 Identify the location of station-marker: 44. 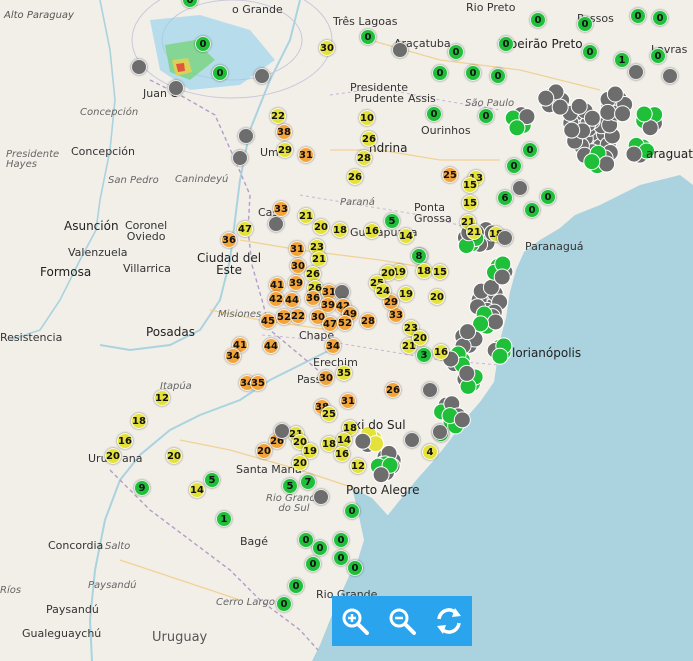
(292, 300).